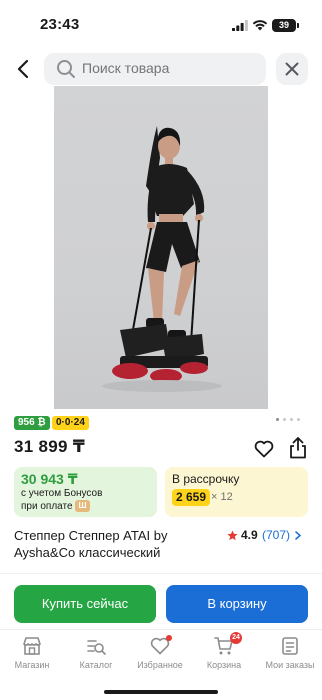 The image size is (322, 700). I want to click on home-indicator, so click(161, 692).